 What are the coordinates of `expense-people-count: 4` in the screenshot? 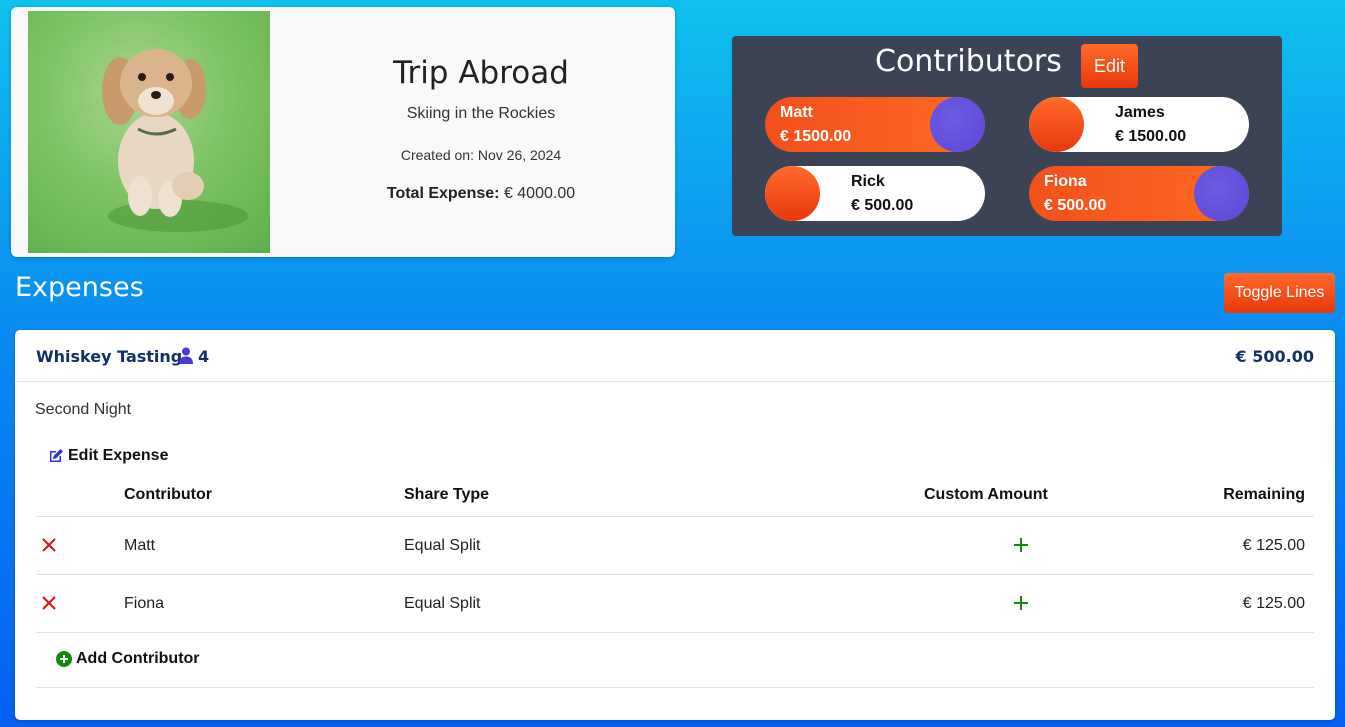 It's located at (204, 356).